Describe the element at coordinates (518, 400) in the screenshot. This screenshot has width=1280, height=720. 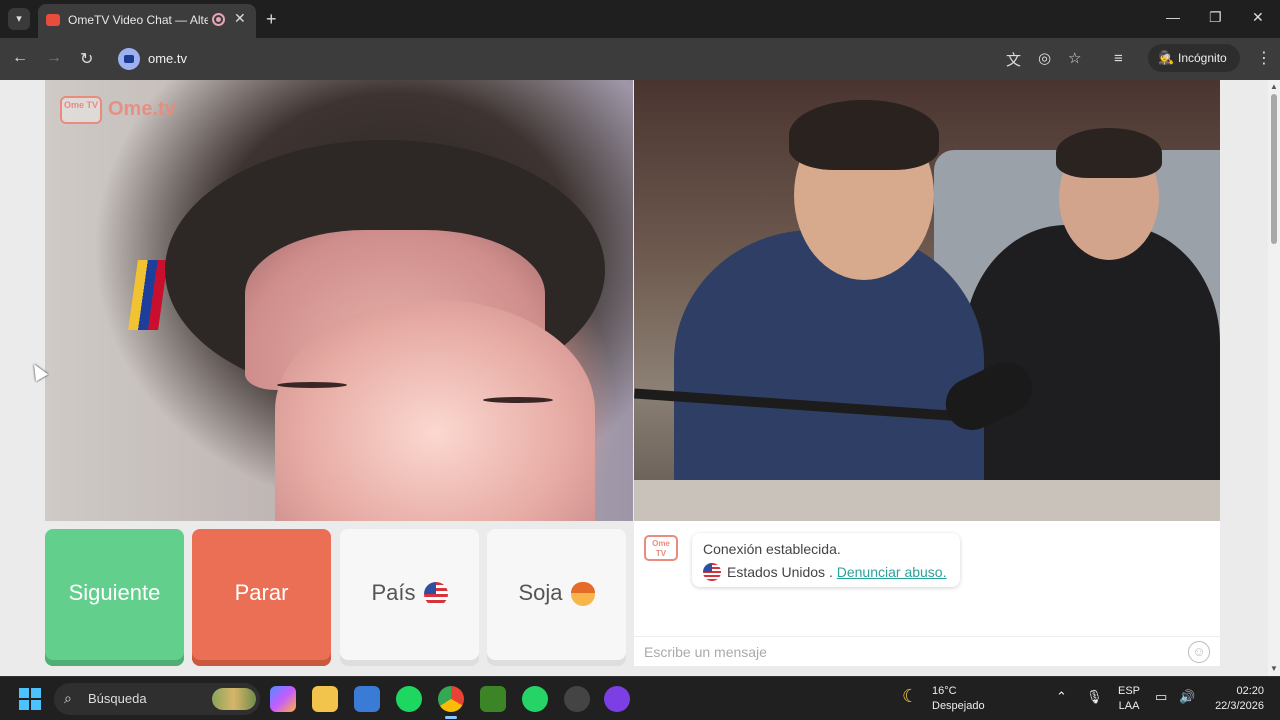
I see `eye-right` at that location.